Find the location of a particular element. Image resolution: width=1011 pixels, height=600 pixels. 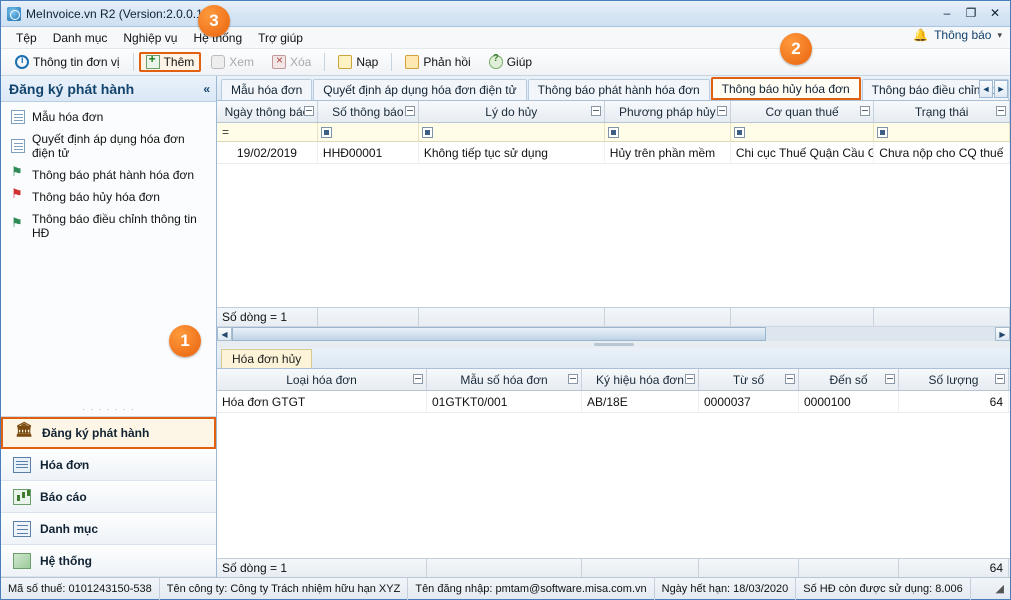

sidebar-nav-bao-cao: Báo cáo is located at coordinates (108, 497).